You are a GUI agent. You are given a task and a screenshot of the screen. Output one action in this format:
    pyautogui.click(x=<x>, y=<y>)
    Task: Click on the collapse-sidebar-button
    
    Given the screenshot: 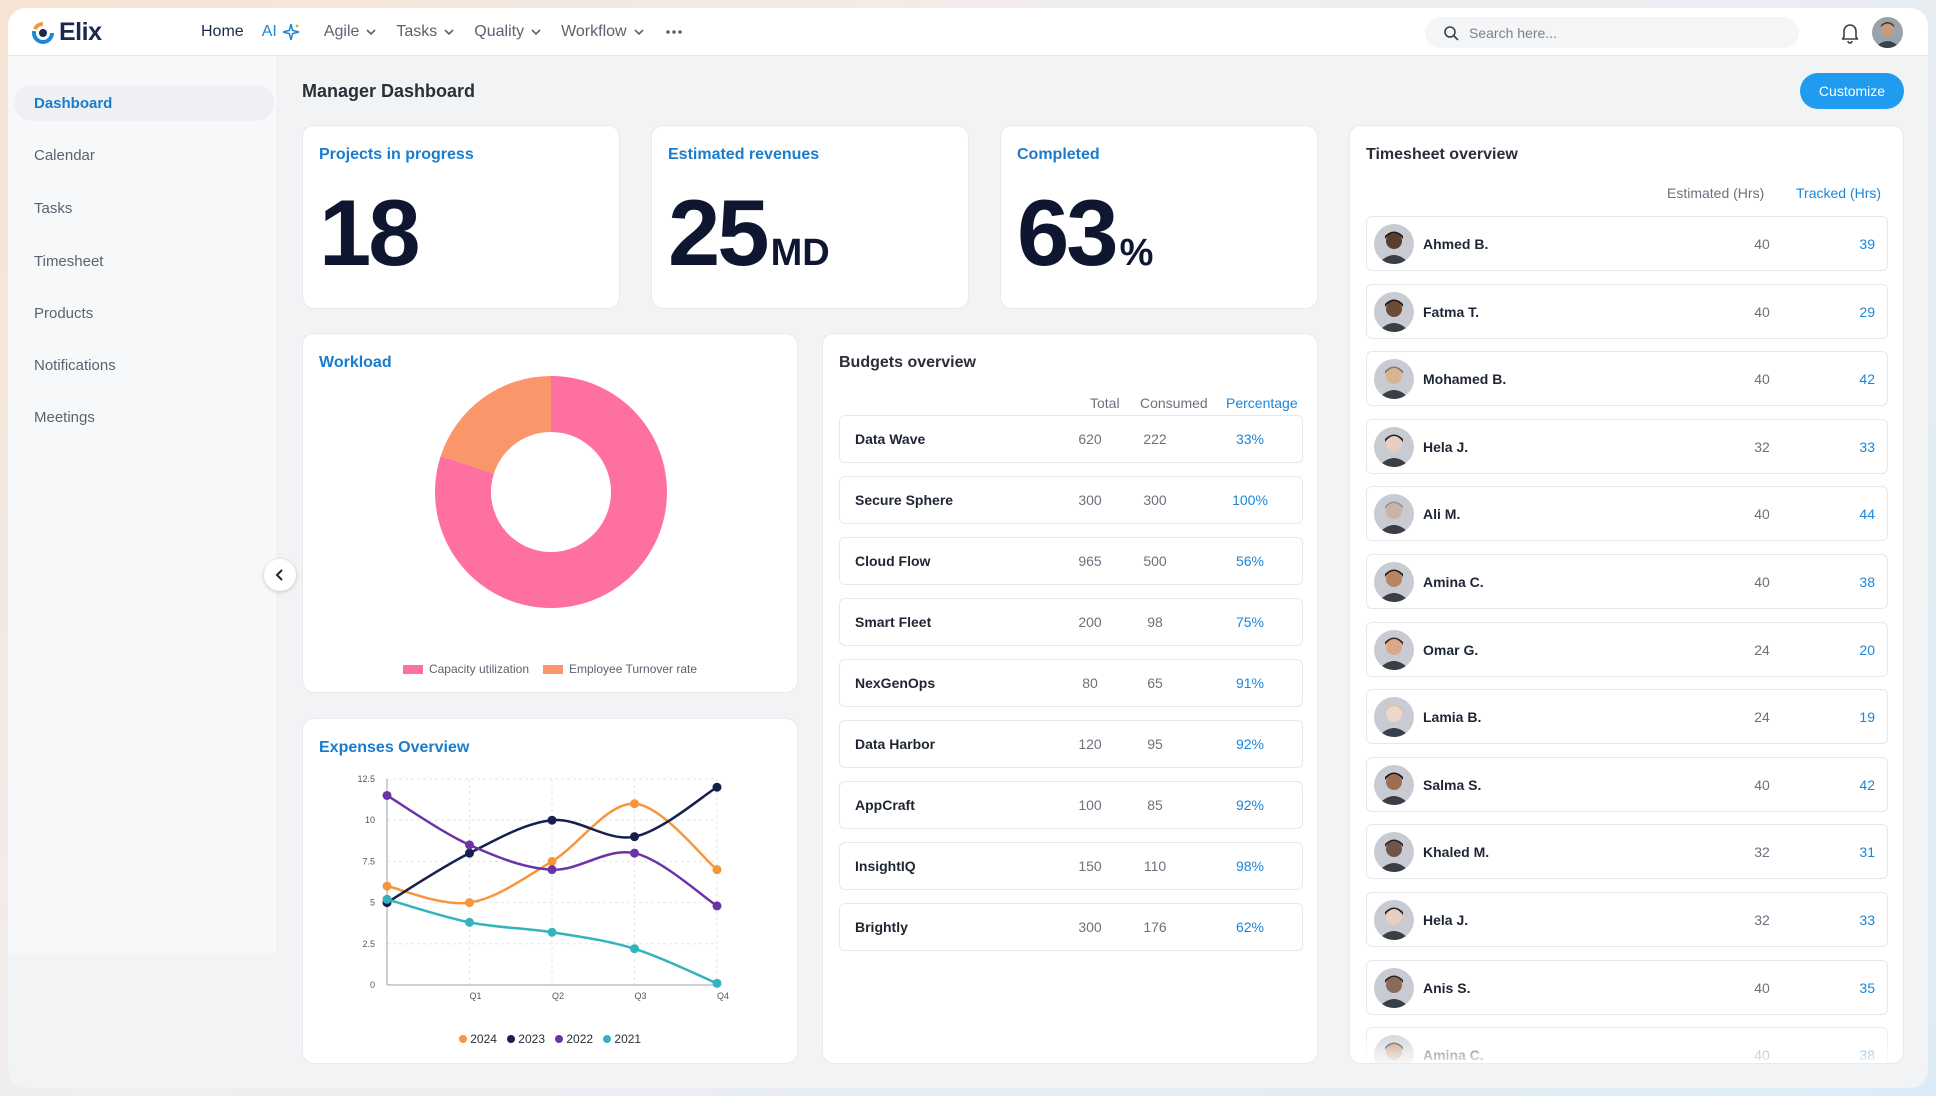 What is the action you would take?
    pyautogui.click(x=280, y=575)
    